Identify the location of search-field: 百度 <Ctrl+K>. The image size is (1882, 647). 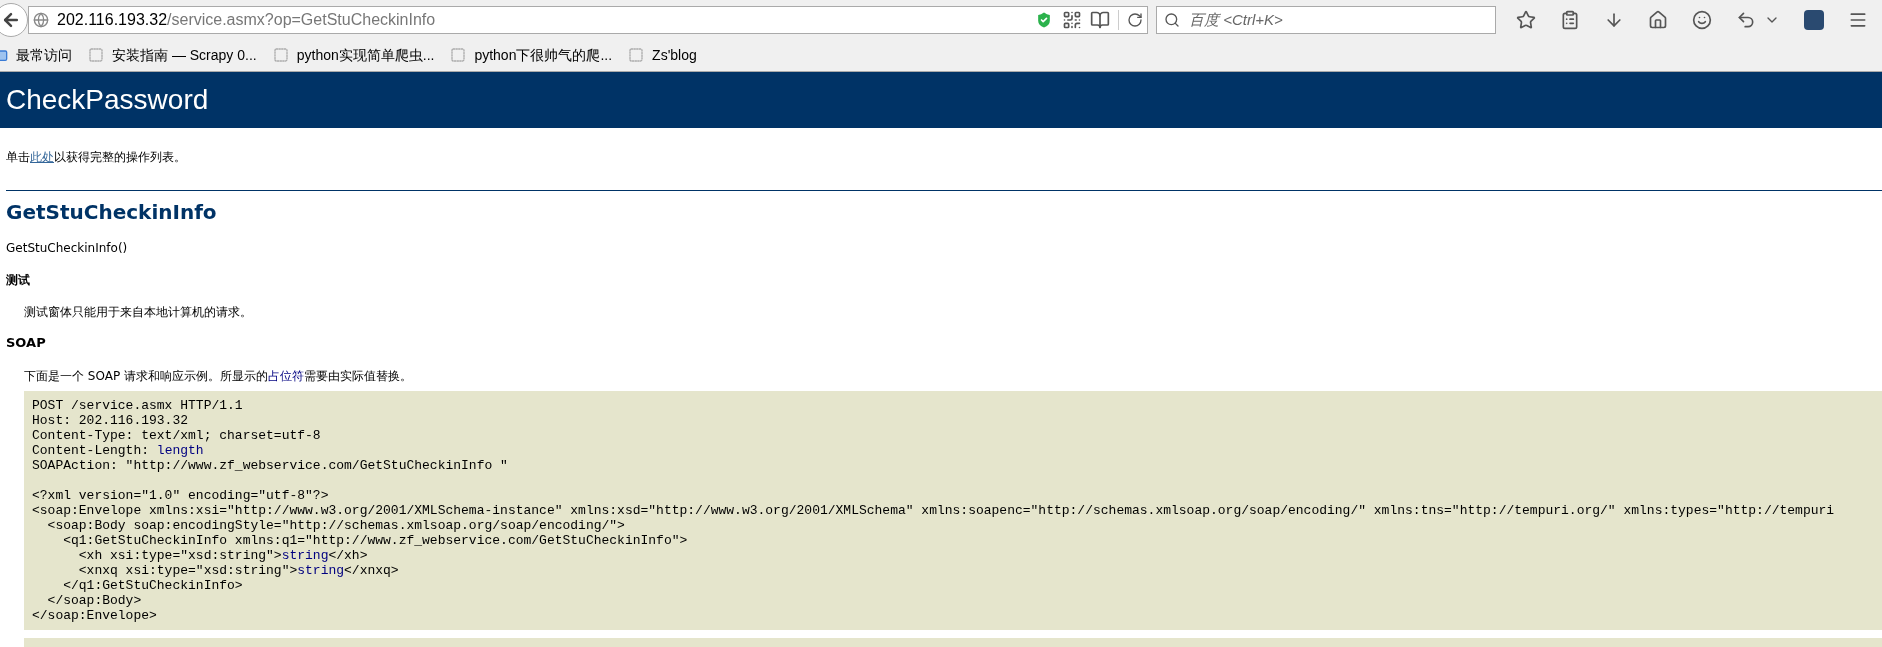
(1326, 19).